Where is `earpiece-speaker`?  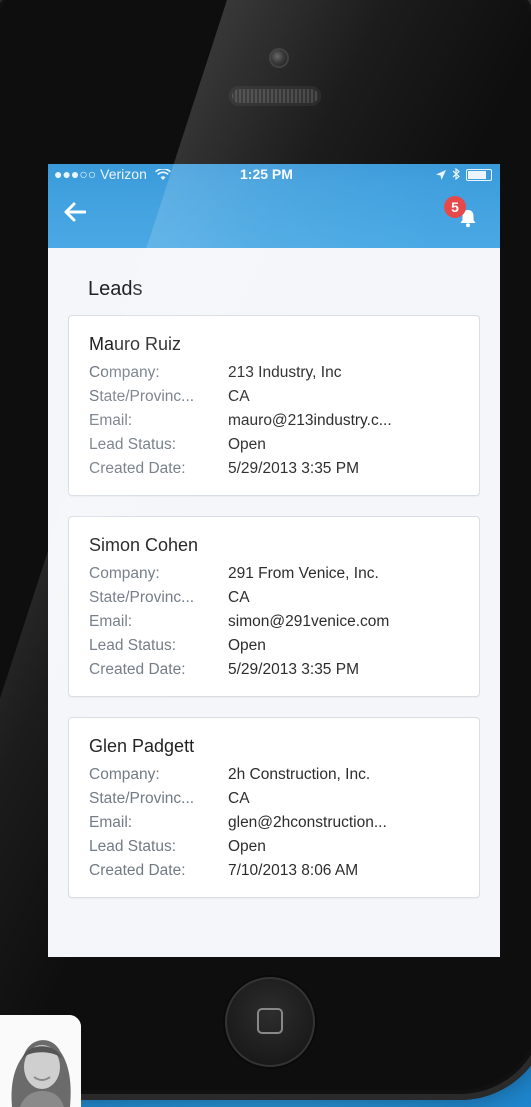 earpiece-speaker is located at coordinates (275, 96).